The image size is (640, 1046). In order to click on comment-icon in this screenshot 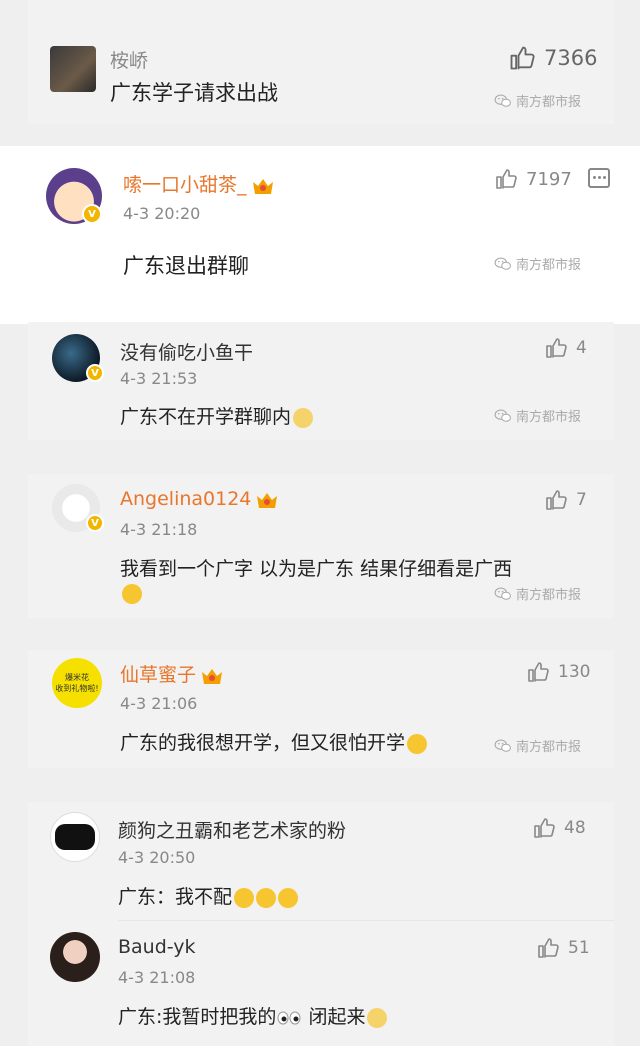, I will do `click(599, 178)`.